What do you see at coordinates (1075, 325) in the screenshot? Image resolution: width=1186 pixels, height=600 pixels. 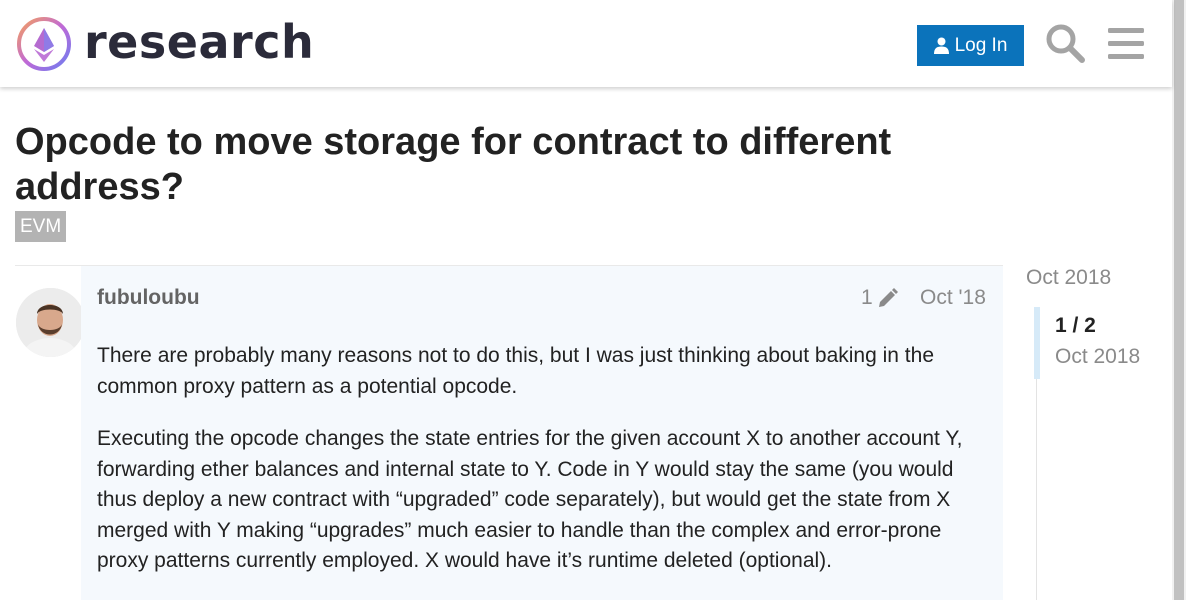 I see `timeline-position: 1 / 2` at bounding box center [1075, 325].